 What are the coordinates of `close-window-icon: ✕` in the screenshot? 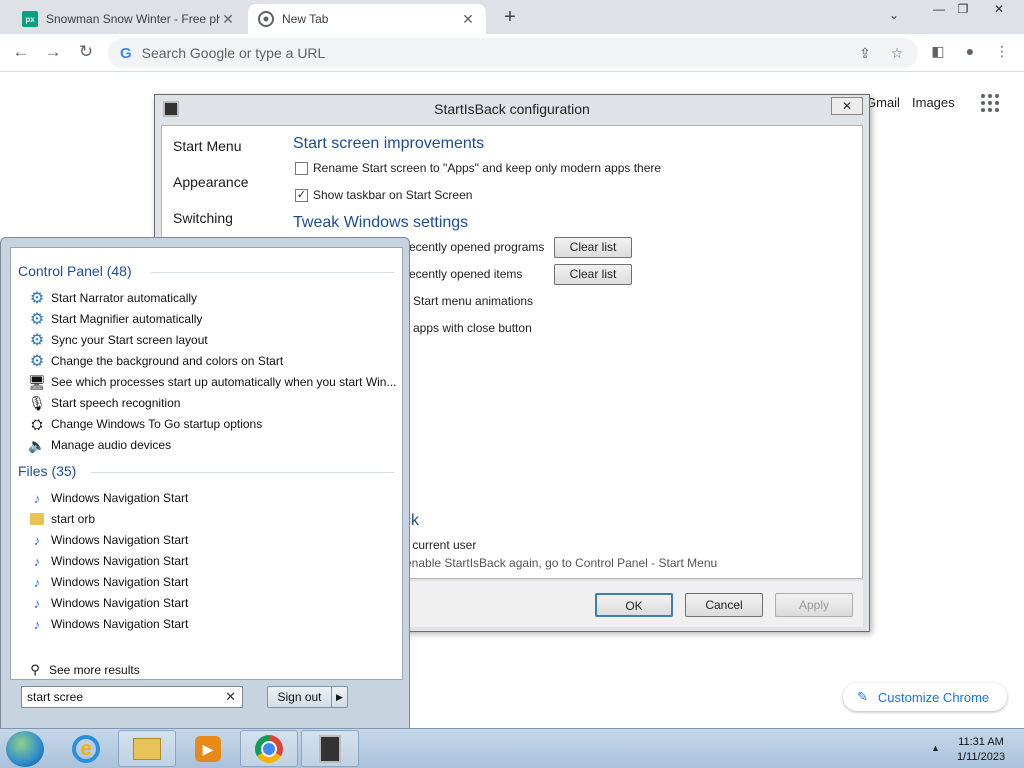 It's located at (999, 10).